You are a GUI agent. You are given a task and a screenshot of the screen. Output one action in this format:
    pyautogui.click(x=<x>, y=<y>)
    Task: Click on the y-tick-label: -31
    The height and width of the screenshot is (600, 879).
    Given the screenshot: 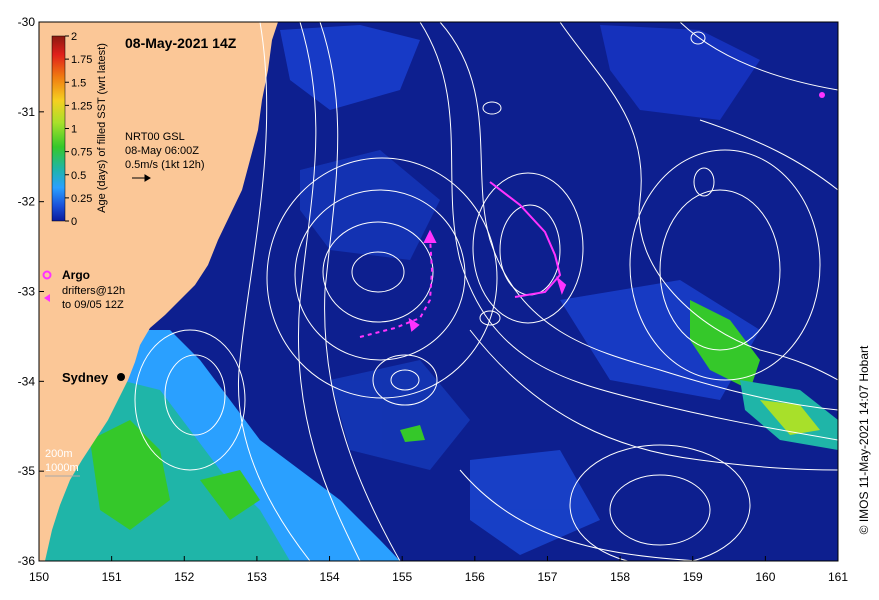 What is the action you would take?
    pyautogui.click(x=27, y=112)
    